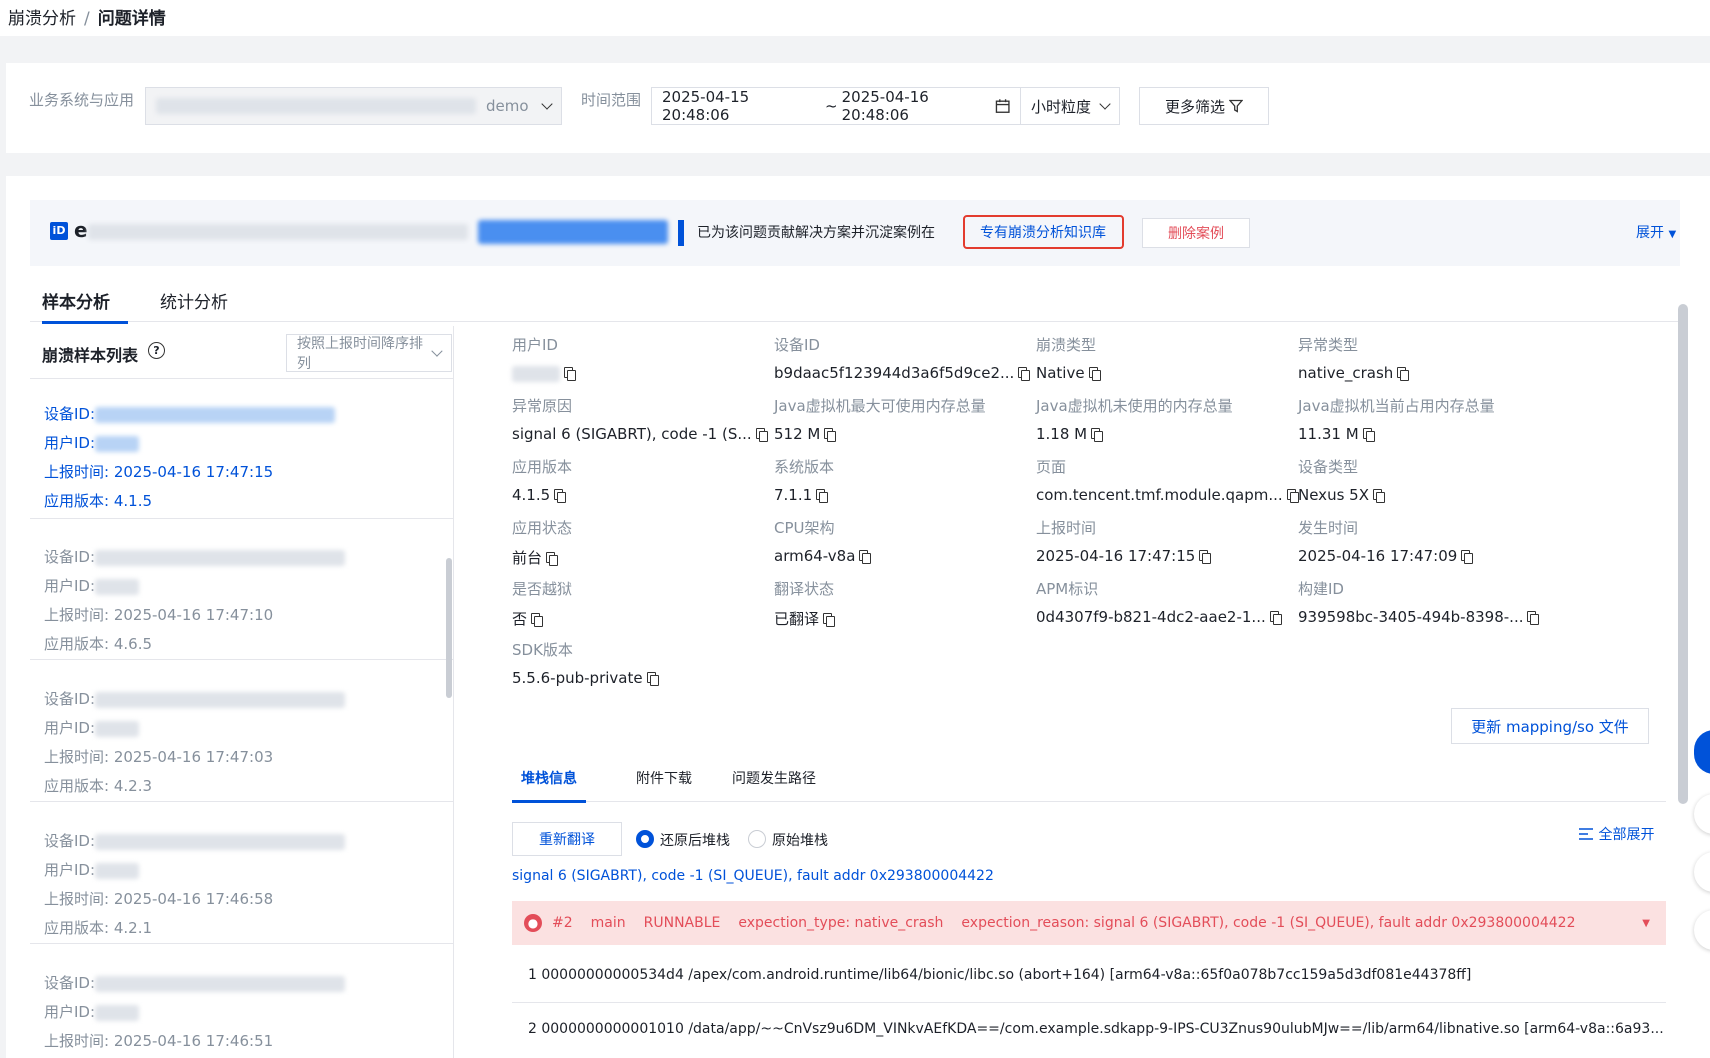 The height and width of the screenshot is (1058, 1710). I want to click on detail-value: 5.5.6-pub-private, so click(577, 678).